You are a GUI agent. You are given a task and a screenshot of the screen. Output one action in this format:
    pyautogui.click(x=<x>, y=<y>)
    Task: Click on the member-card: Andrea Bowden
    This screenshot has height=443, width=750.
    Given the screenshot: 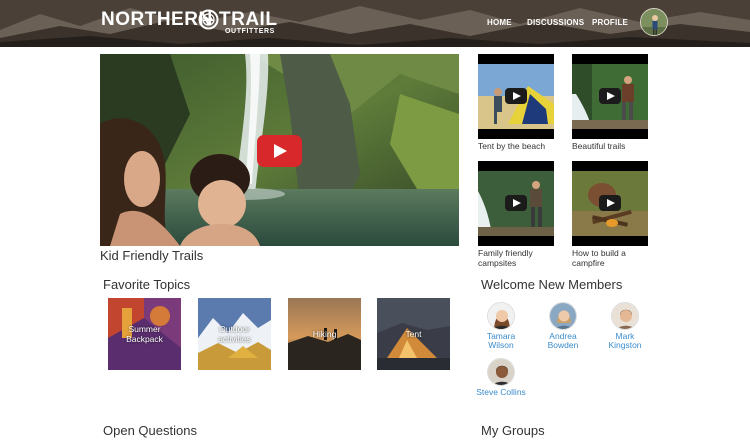 What is the action you would take?
    pyautogui.click(x=563, y=326)
    